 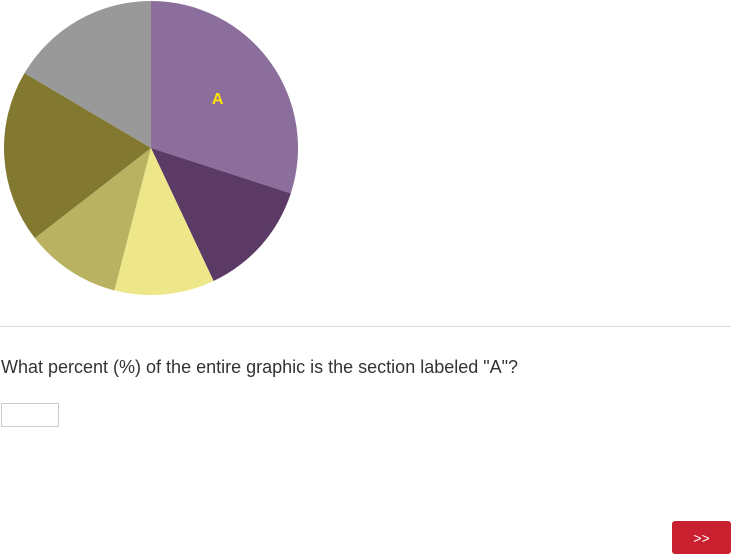 I want to click on next-button: >>, so click(x=701, y=537).